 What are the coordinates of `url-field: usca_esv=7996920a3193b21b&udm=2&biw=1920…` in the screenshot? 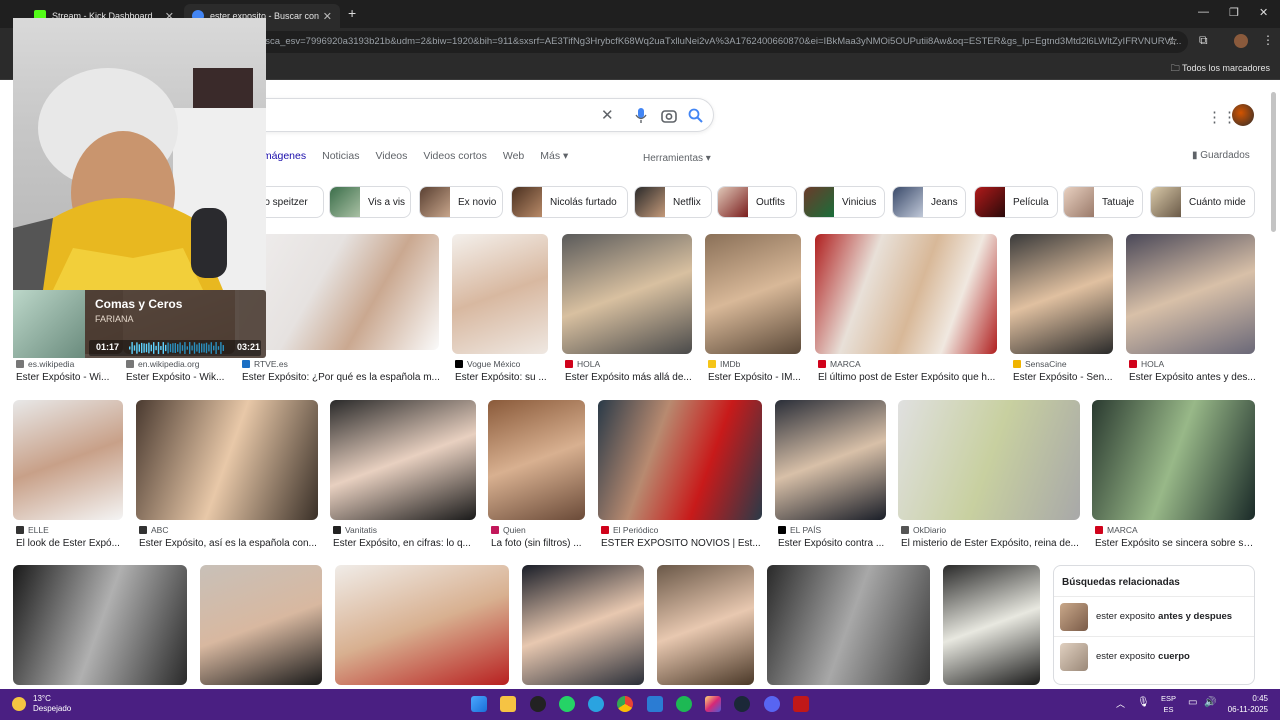 It's located at (718, 42).